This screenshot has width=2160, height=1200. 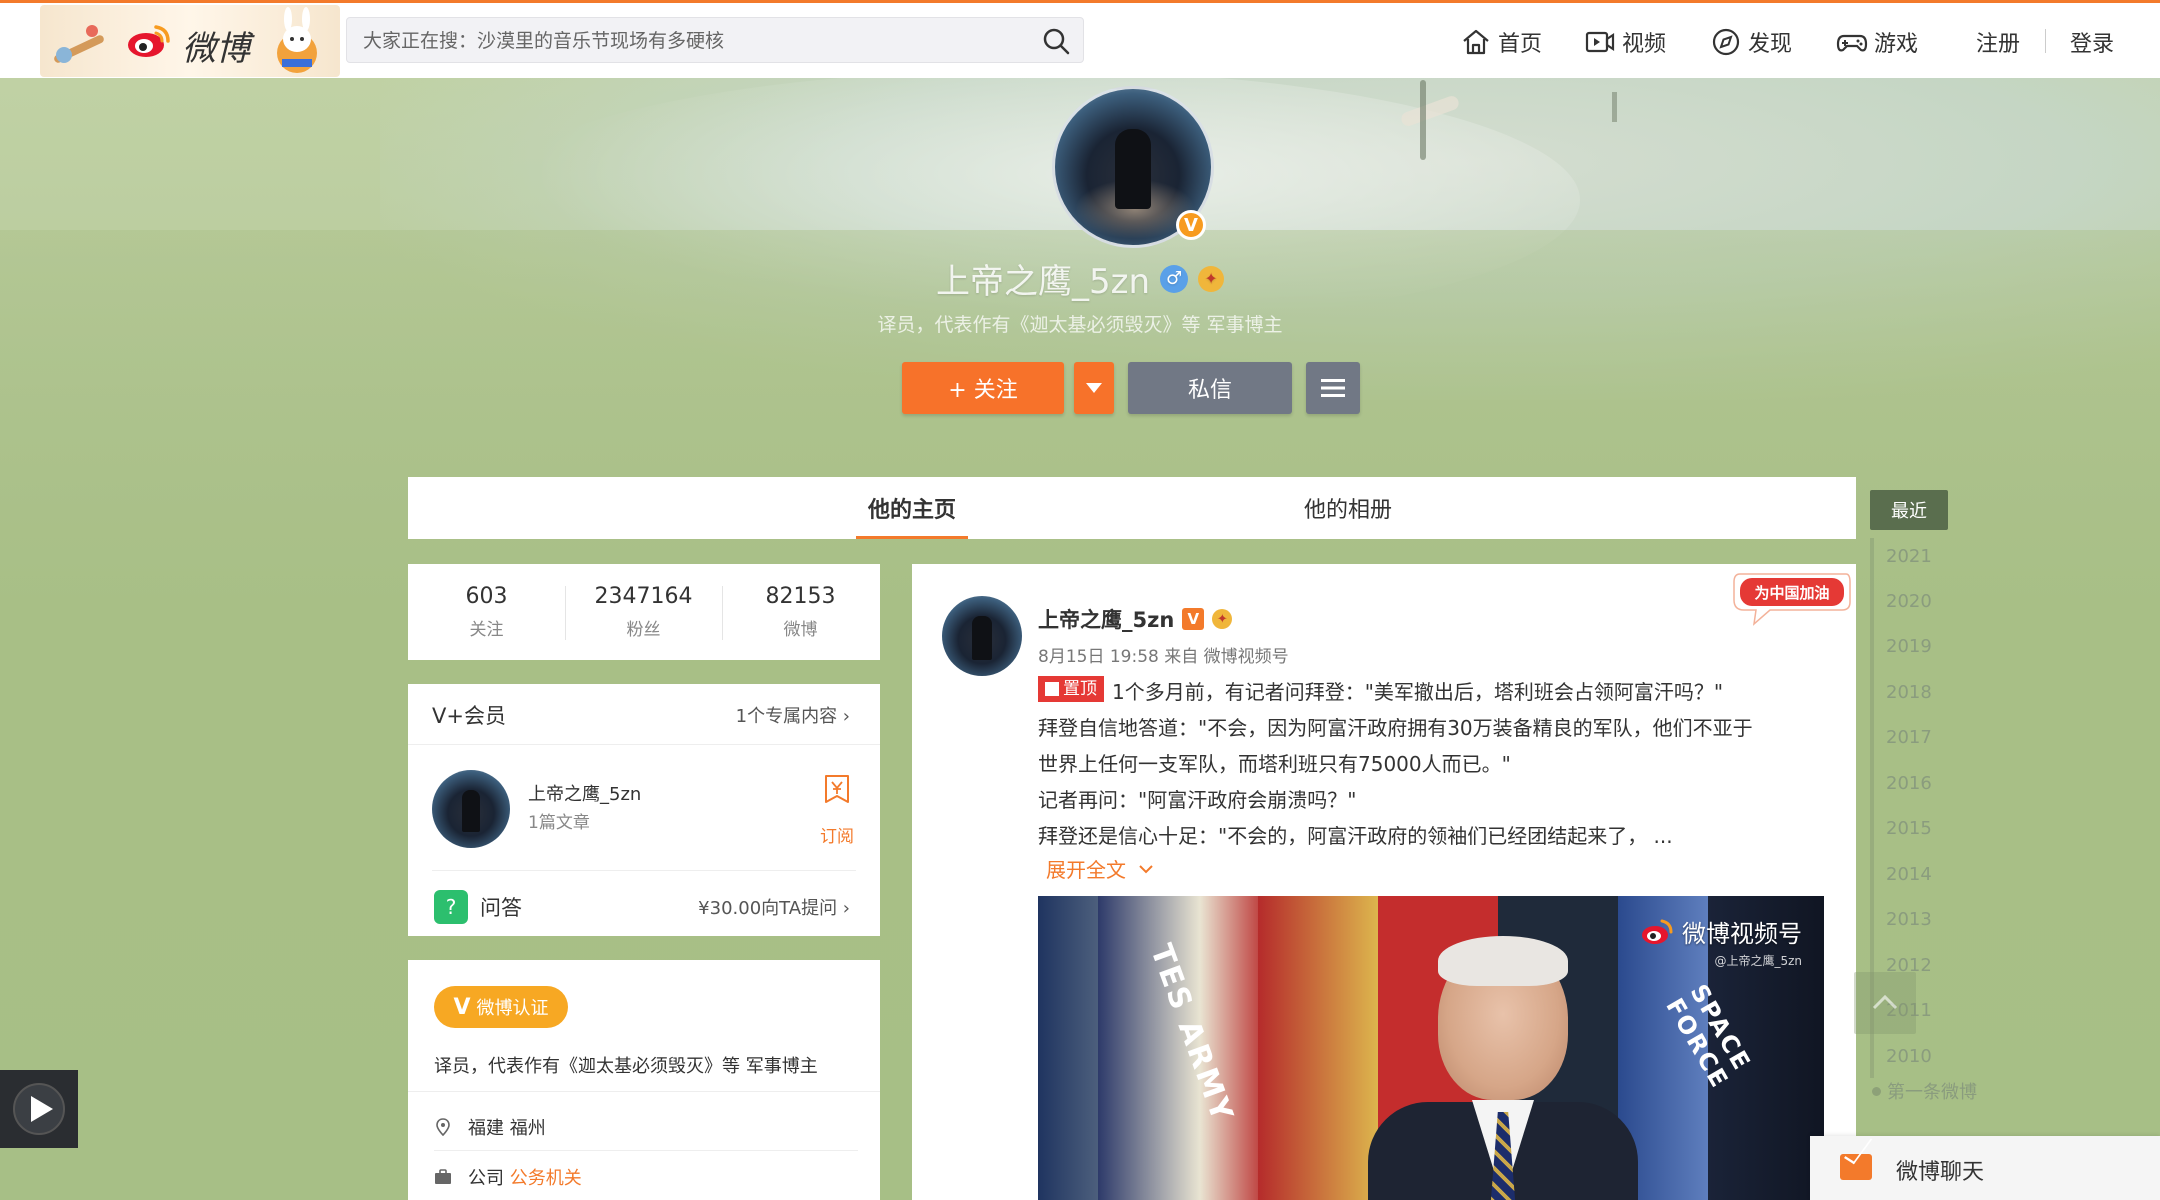 What do you see at coordinates (1758, 961) in the screenshot?
I see `video-watermark-handle: @上帝之鹰_5zn` at bounding box center [1758, 961].